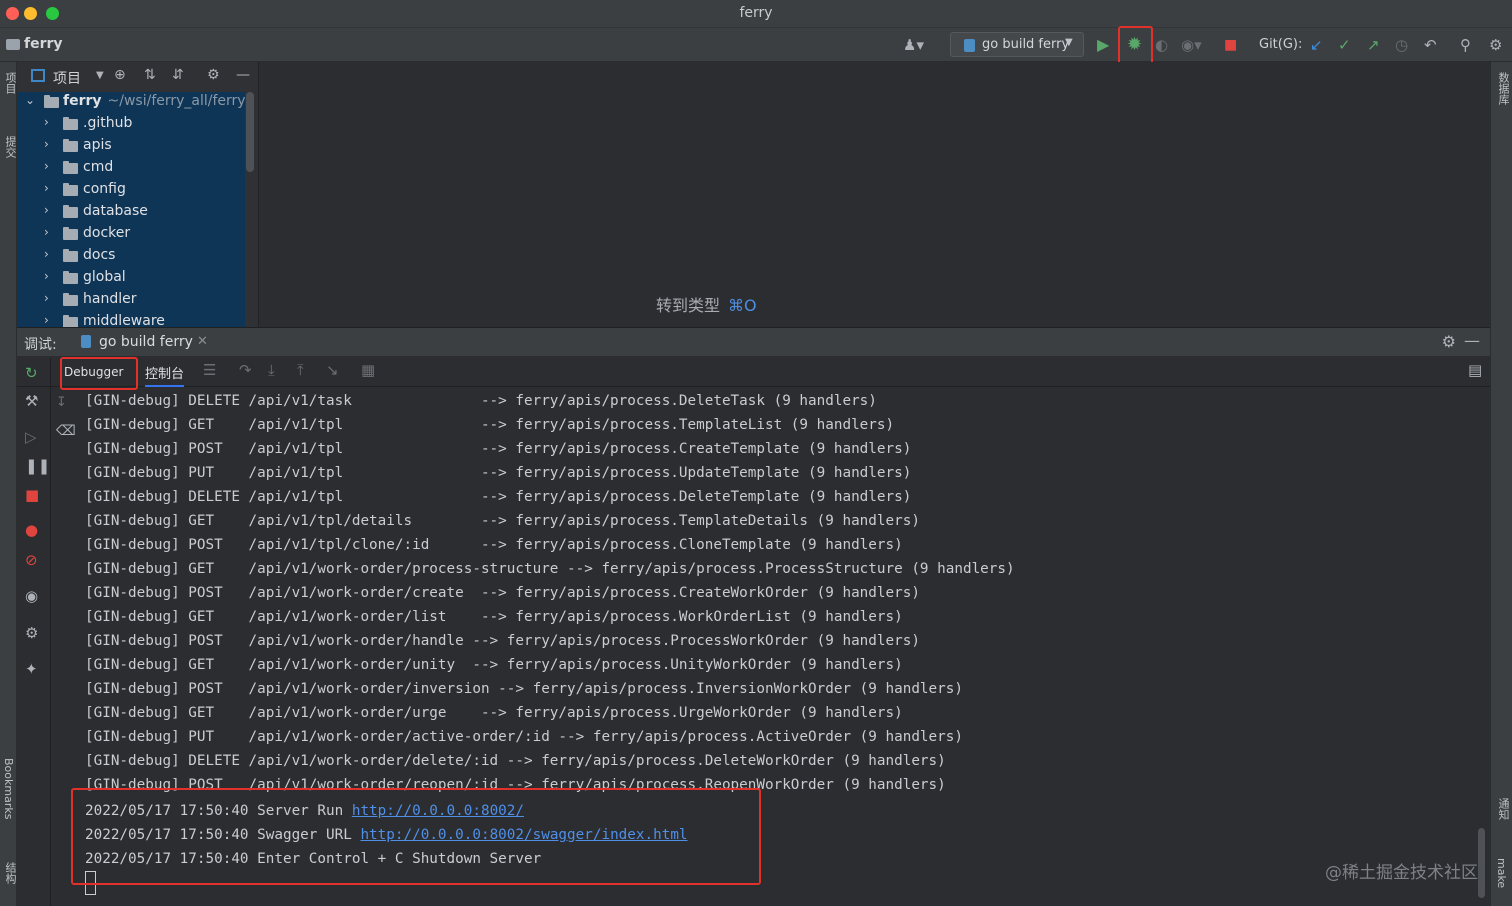  What do you see at coordinates (67, 78) in the screenshot?
I see `project-view-select: 项目` at bounding box center [67, 78].